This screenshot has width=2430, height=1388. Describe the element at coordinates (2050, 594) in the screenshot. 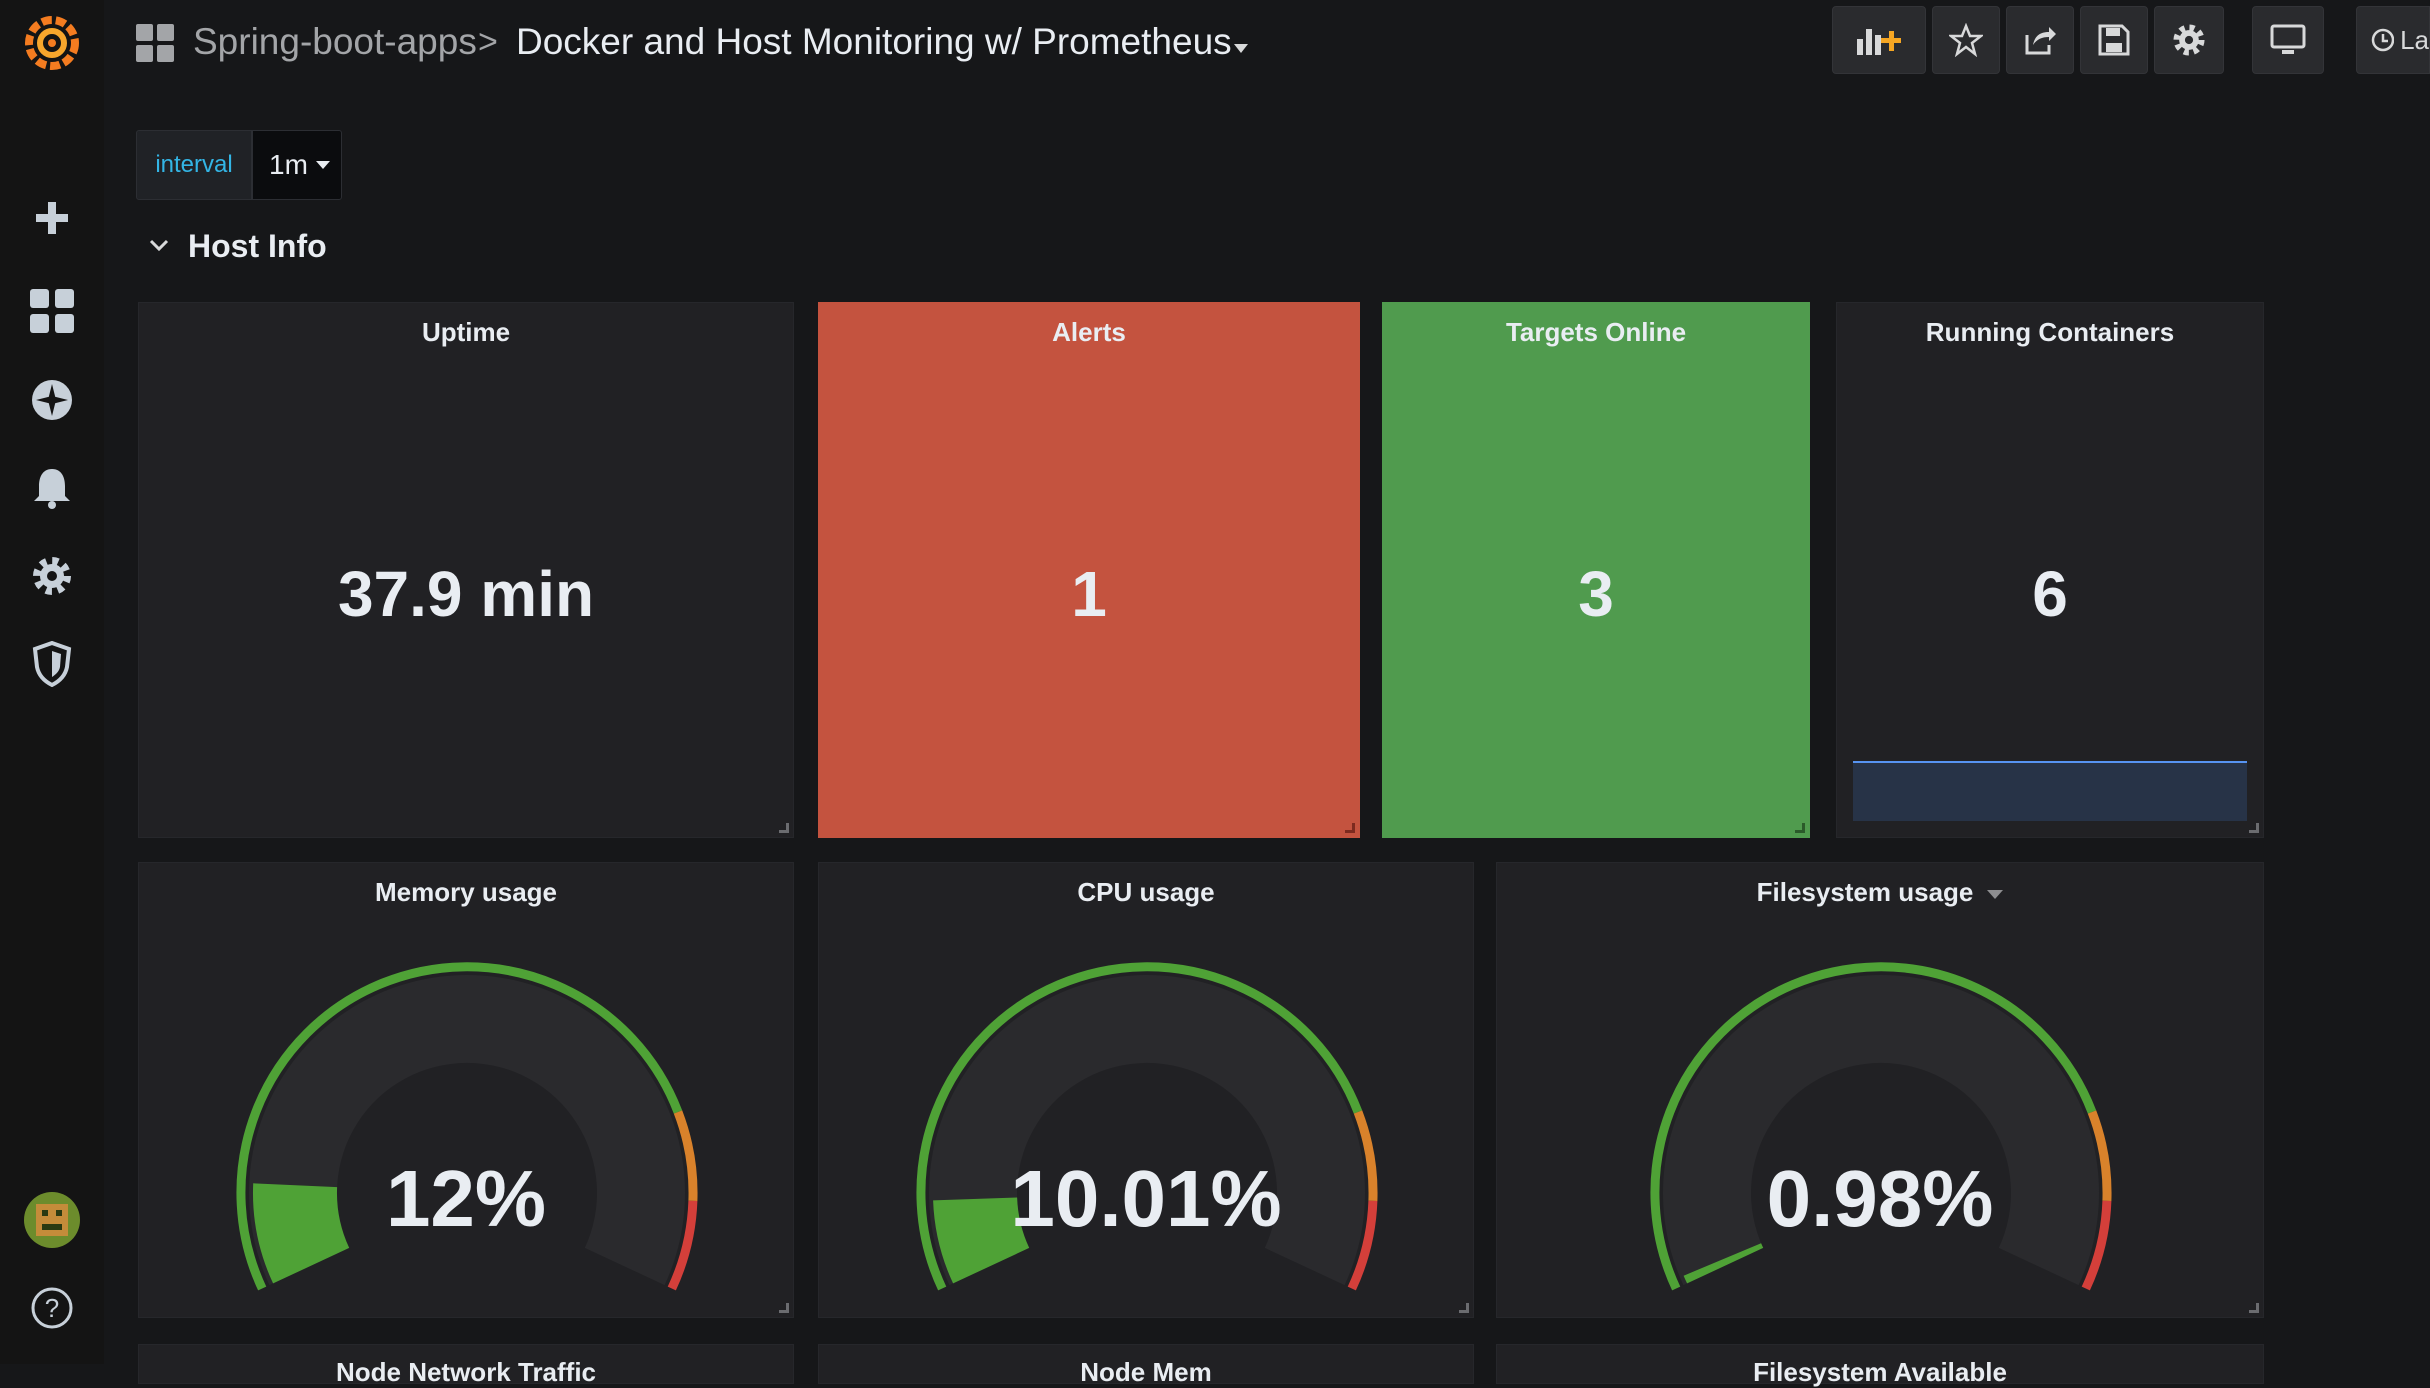

I see `stat-value: 6` at that location.